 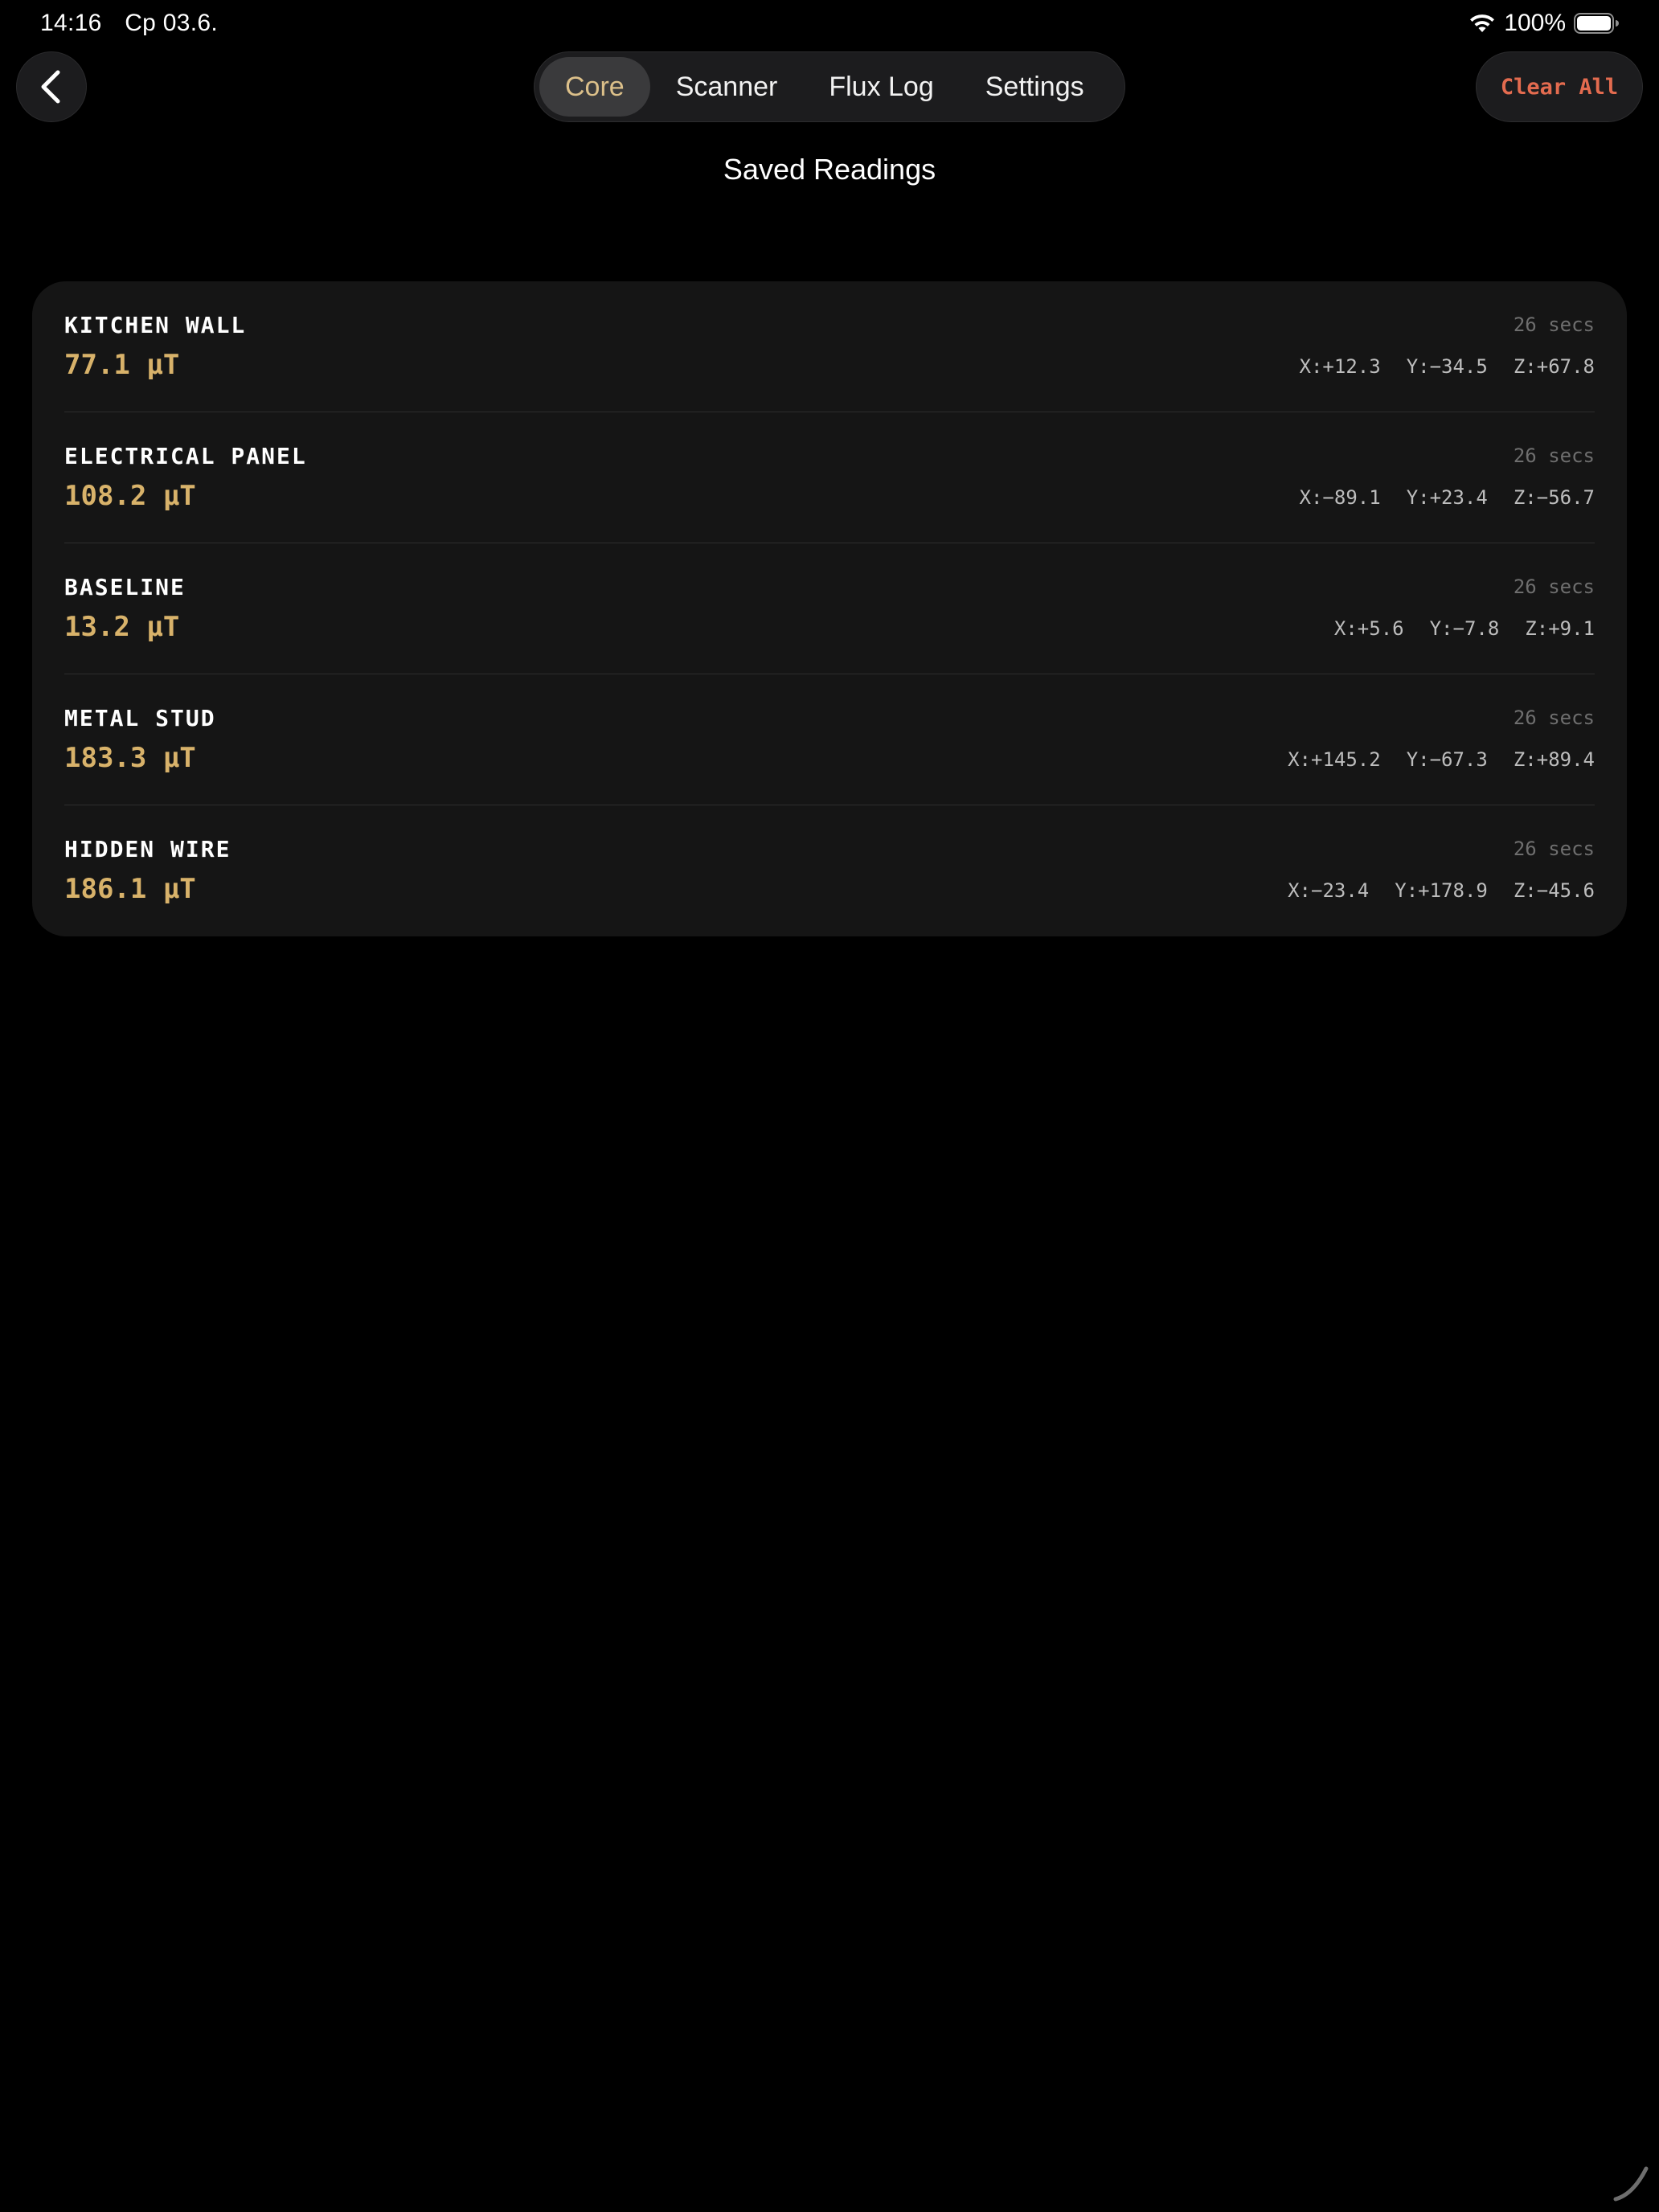 What do you see at coordinates (1482, 23) in the screenshot?
I see `wifi-icon` at bounding box center [1482, 23].